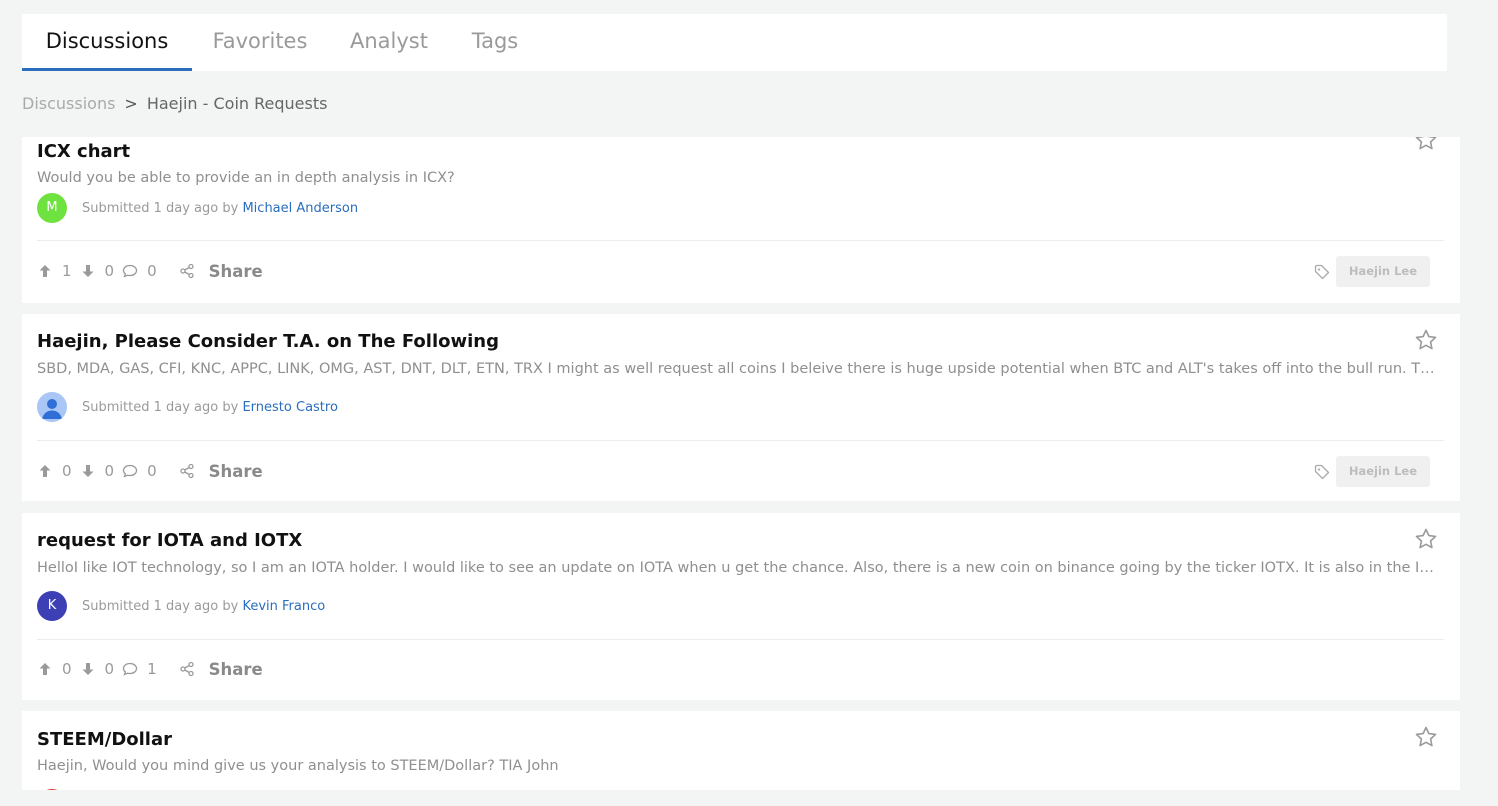  I want to click on avatar-letter: M, so click(52, 207).